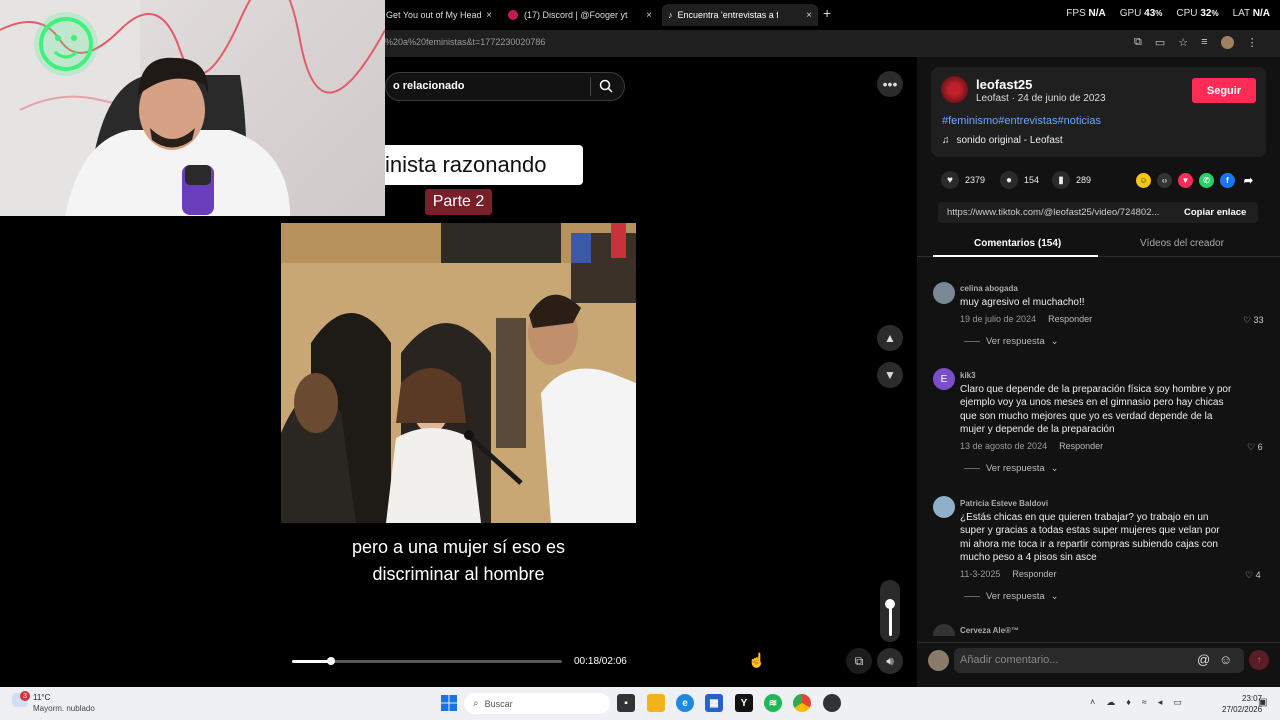  What do you see at coordinates (1206, 180) in the screenshot?
I see `whatsapp-icon: ✆` at bounding box center [1206, 180].